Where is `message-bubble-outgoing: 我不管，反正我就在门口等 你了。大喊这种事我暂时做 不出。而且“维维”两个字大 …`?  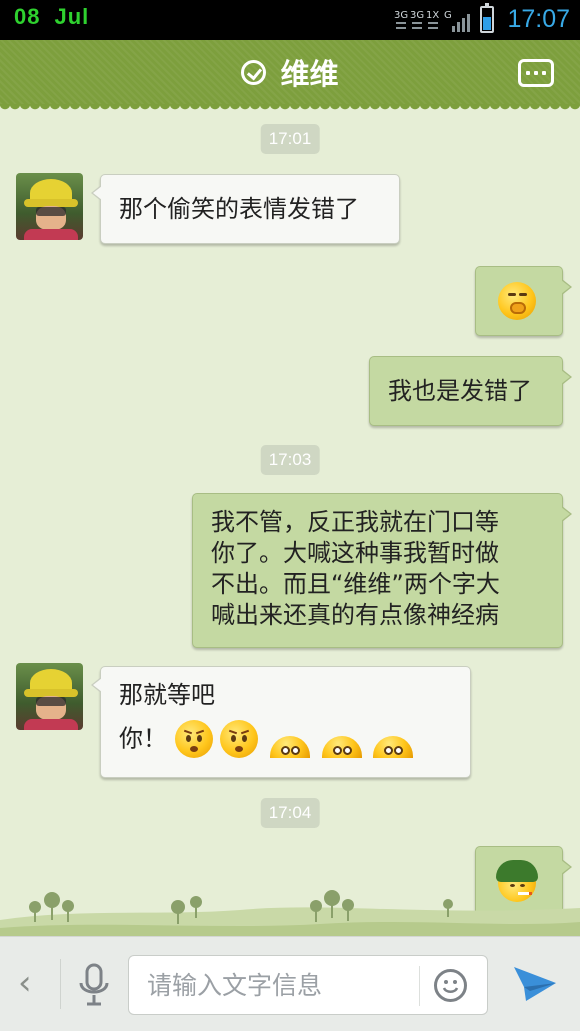 message-bubble-outgoing: 我不管，反正我就在门口等 你了。大喊这种事我暂时做 不出。而且“维维”两个字大 … is located at coordinates (382, 570).